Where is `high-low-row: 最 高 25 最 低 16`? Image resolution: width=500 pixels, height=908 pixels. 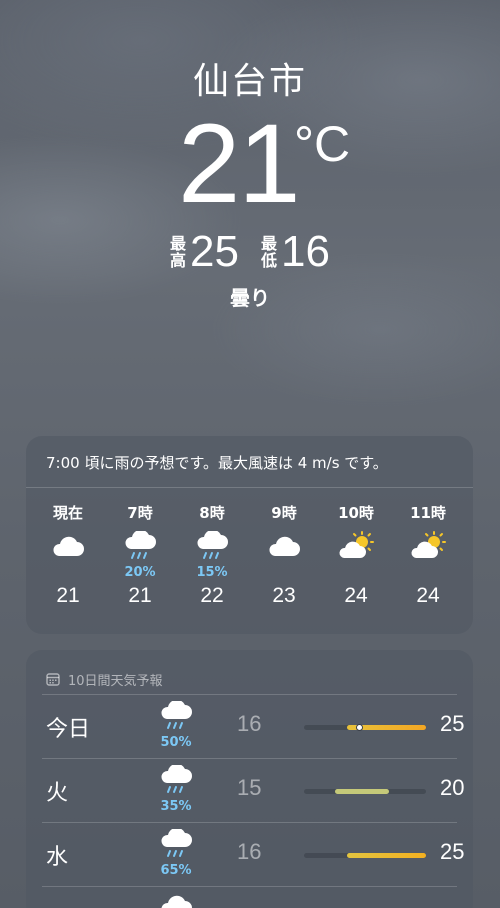 high-low-row: 最 高 25 最 低 16 is located at coordinates (250, 252).